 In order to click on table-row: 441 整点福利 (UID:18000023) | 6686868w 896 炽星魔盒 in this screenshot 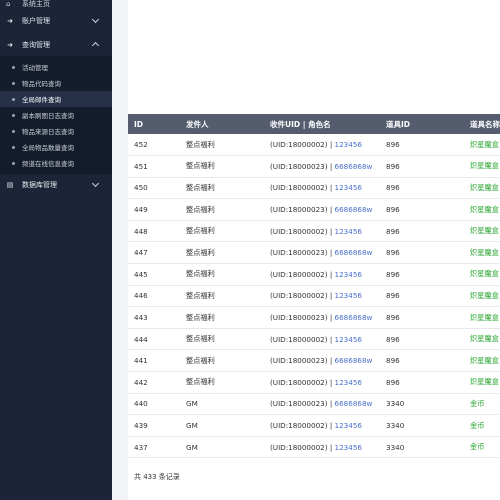, I will do `click(314, 361)`.